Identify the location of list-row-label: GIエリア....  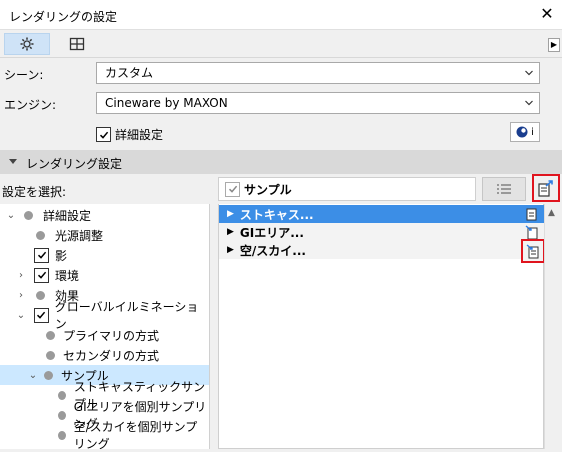
(271, 232).